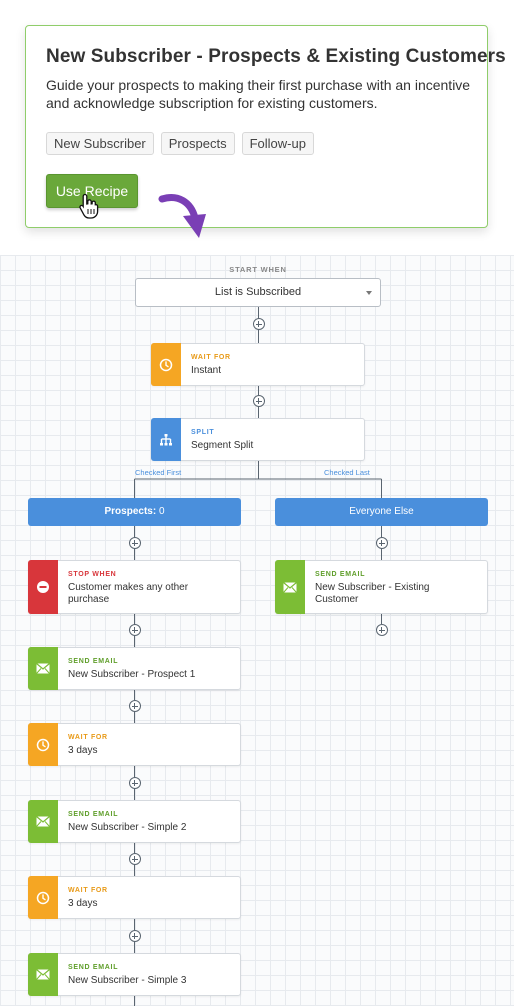  I want to click on step-name: Instant, so click(206, 370).